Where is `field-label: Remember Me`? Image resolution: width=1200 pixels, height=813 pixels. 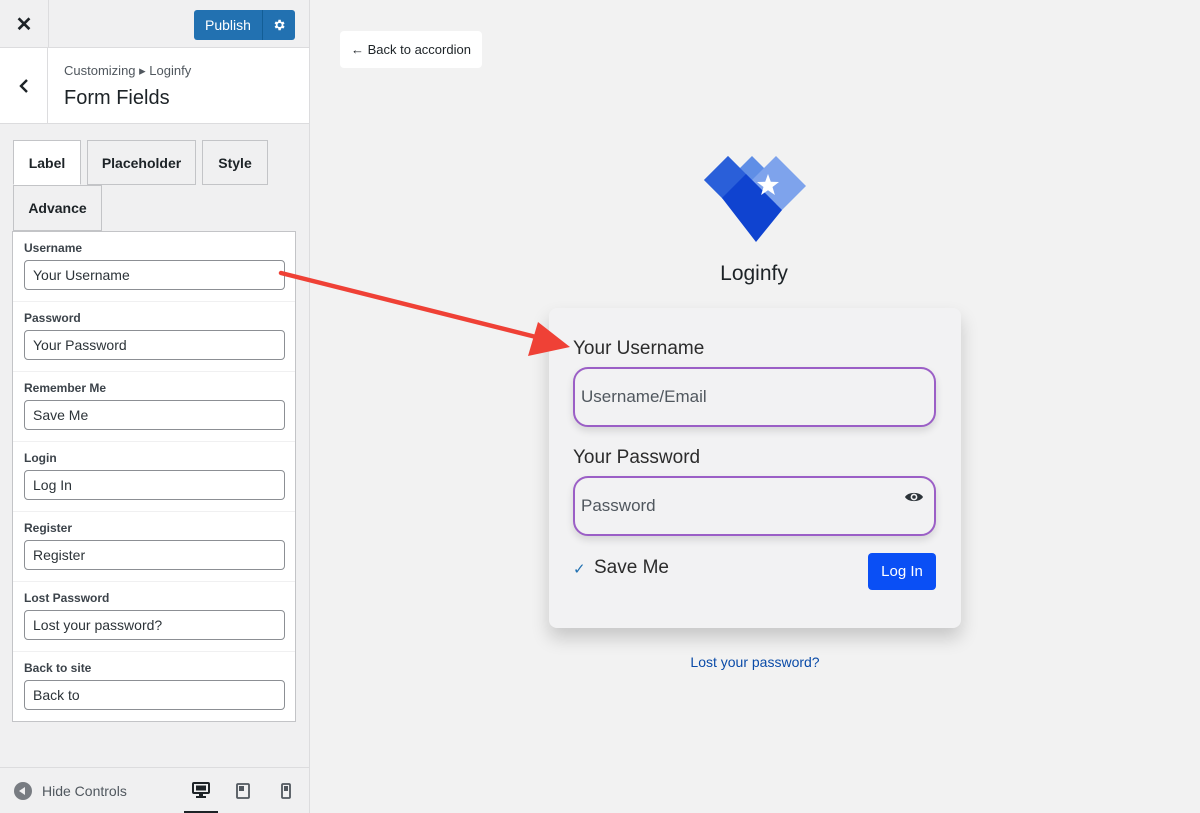 field-label: Remember Me is located at coordinates (65, 388).